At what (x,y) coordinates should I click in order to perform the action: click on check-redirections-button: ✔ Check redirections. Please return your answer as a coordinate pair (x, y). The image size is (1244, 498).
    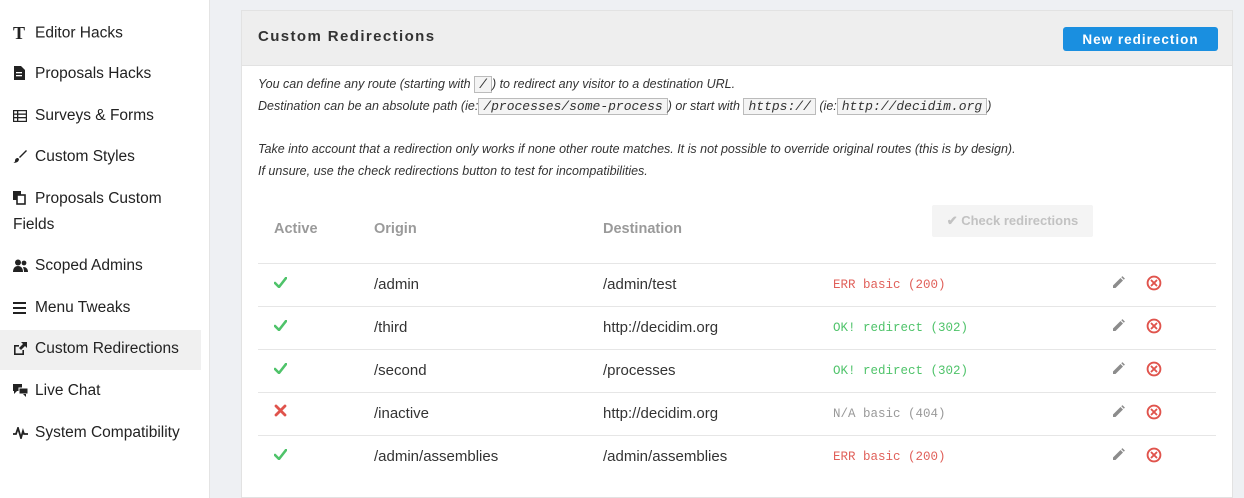
    Looking at the image, I should click on (1012, 221).